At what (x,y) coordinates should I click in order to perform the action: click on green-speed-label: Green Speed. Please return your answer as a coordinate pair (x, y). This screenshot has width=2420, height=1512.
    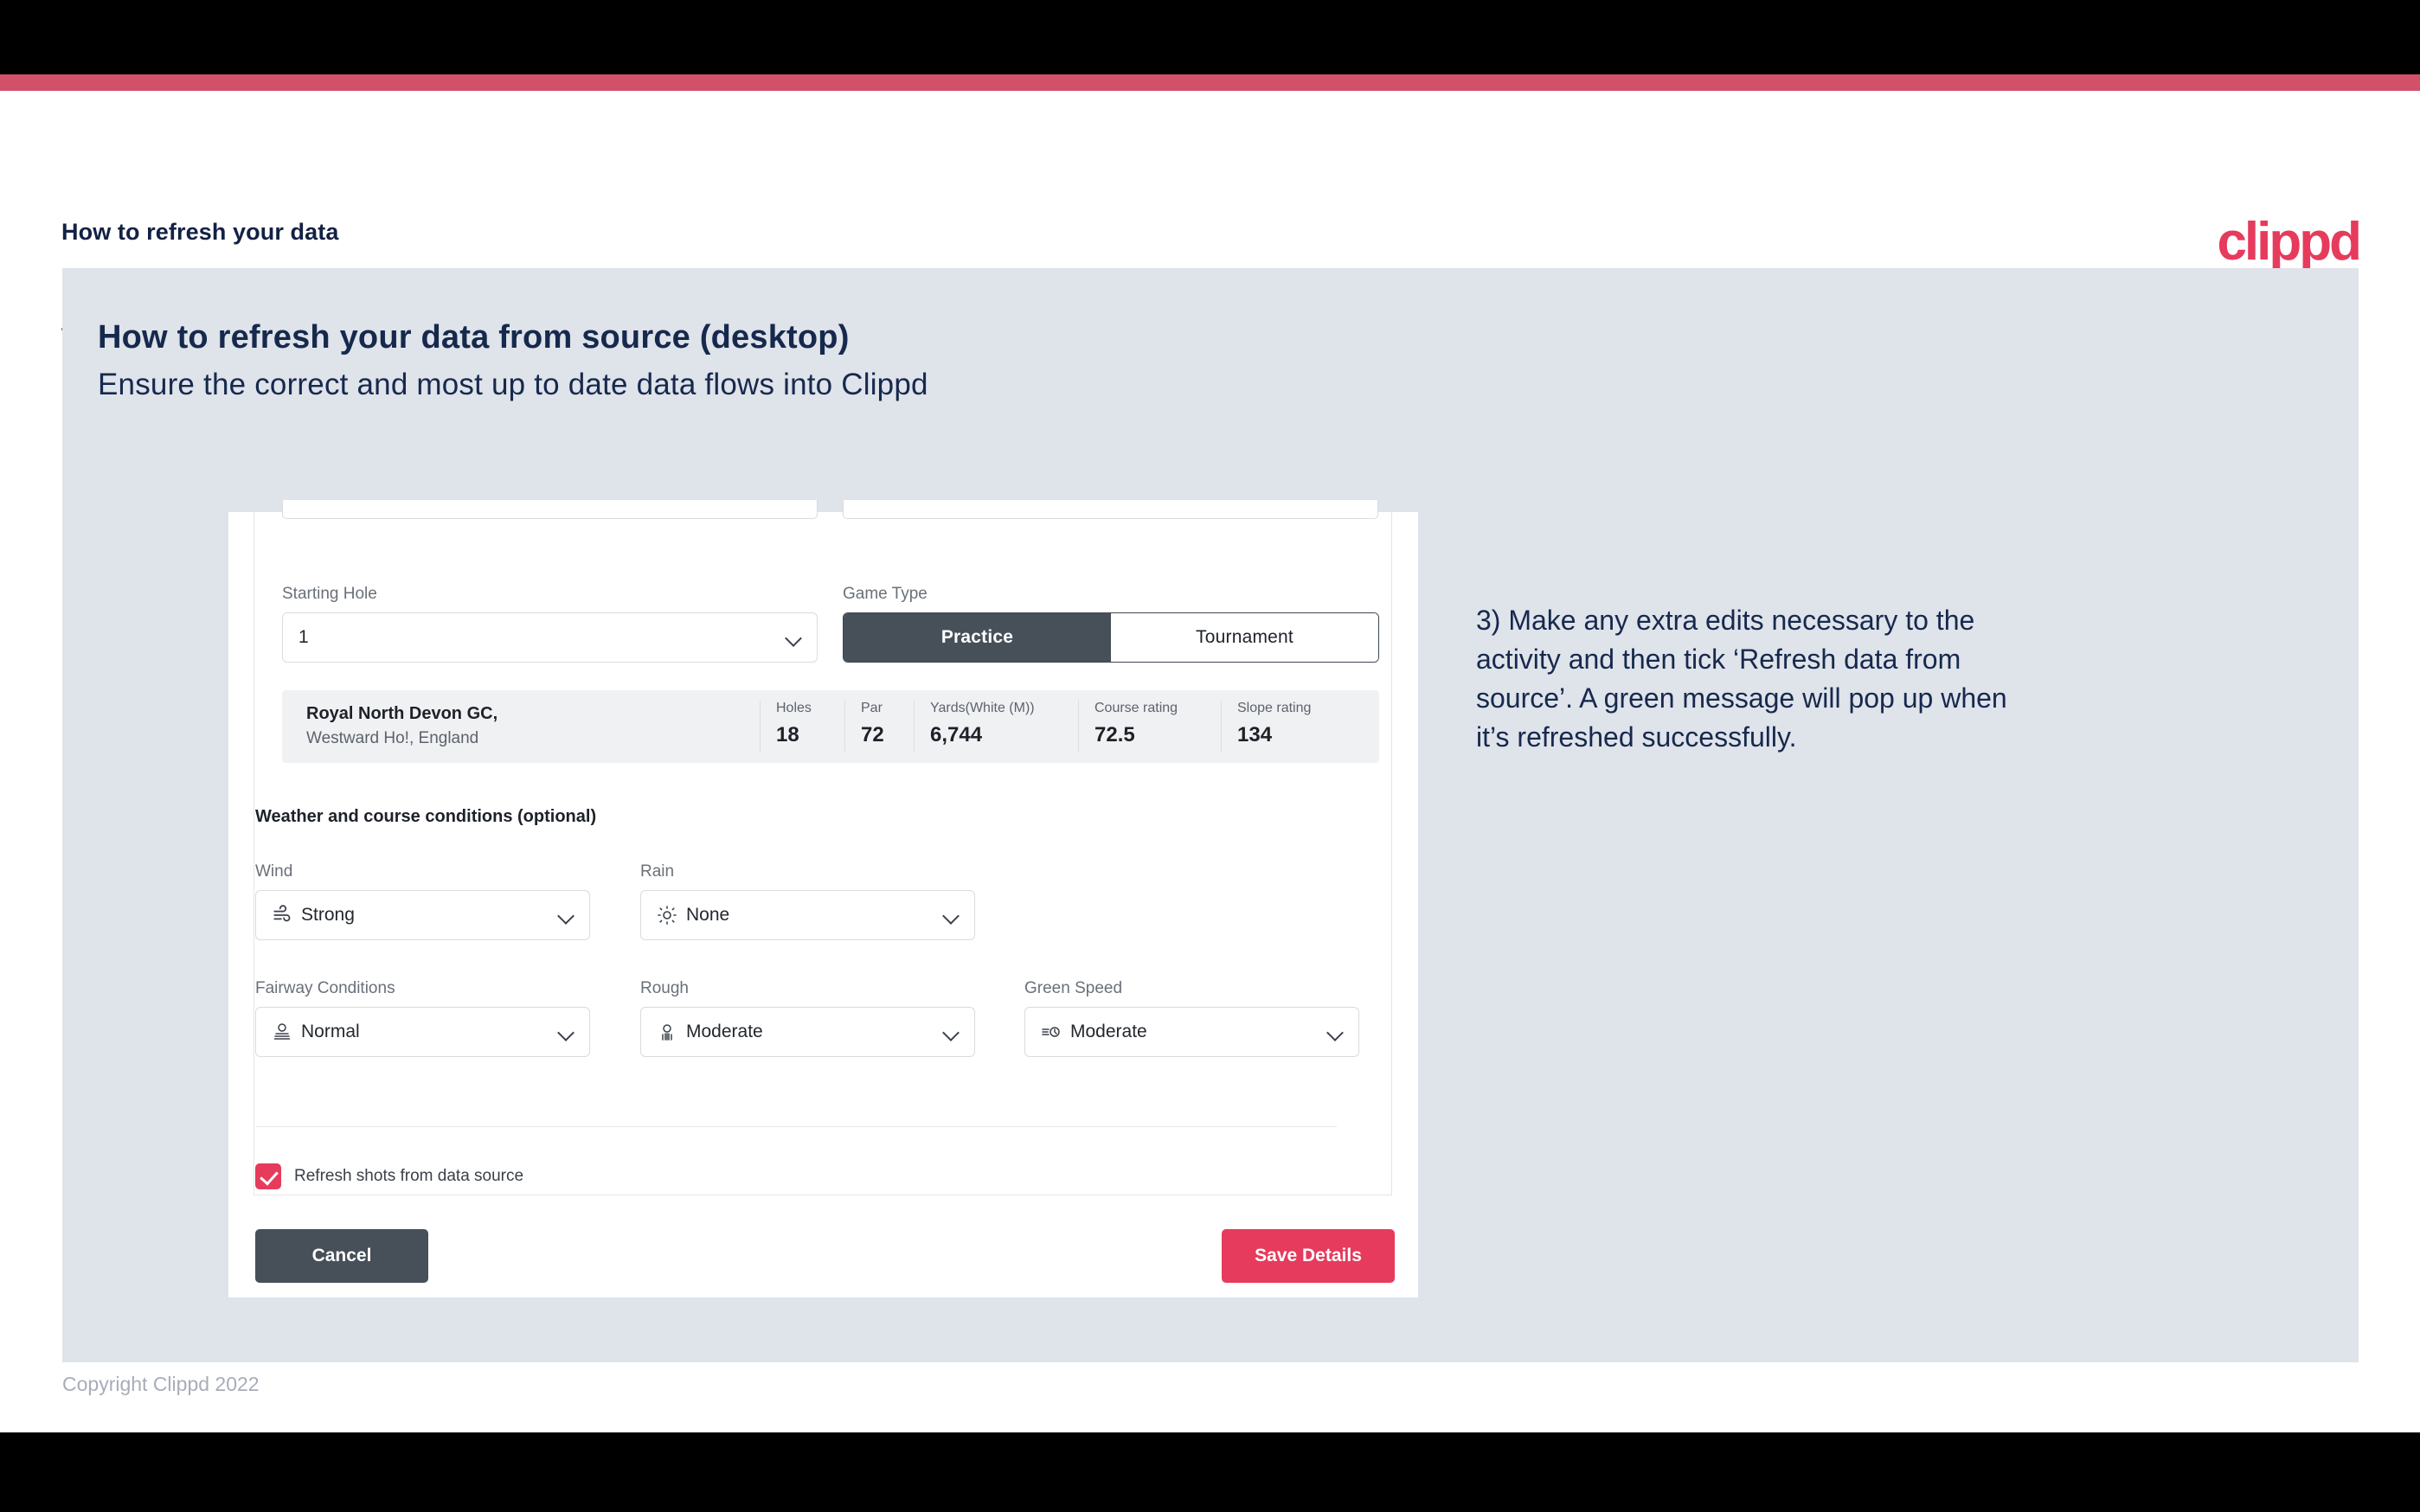
    Looking at the image, I should click on (1073, 988).